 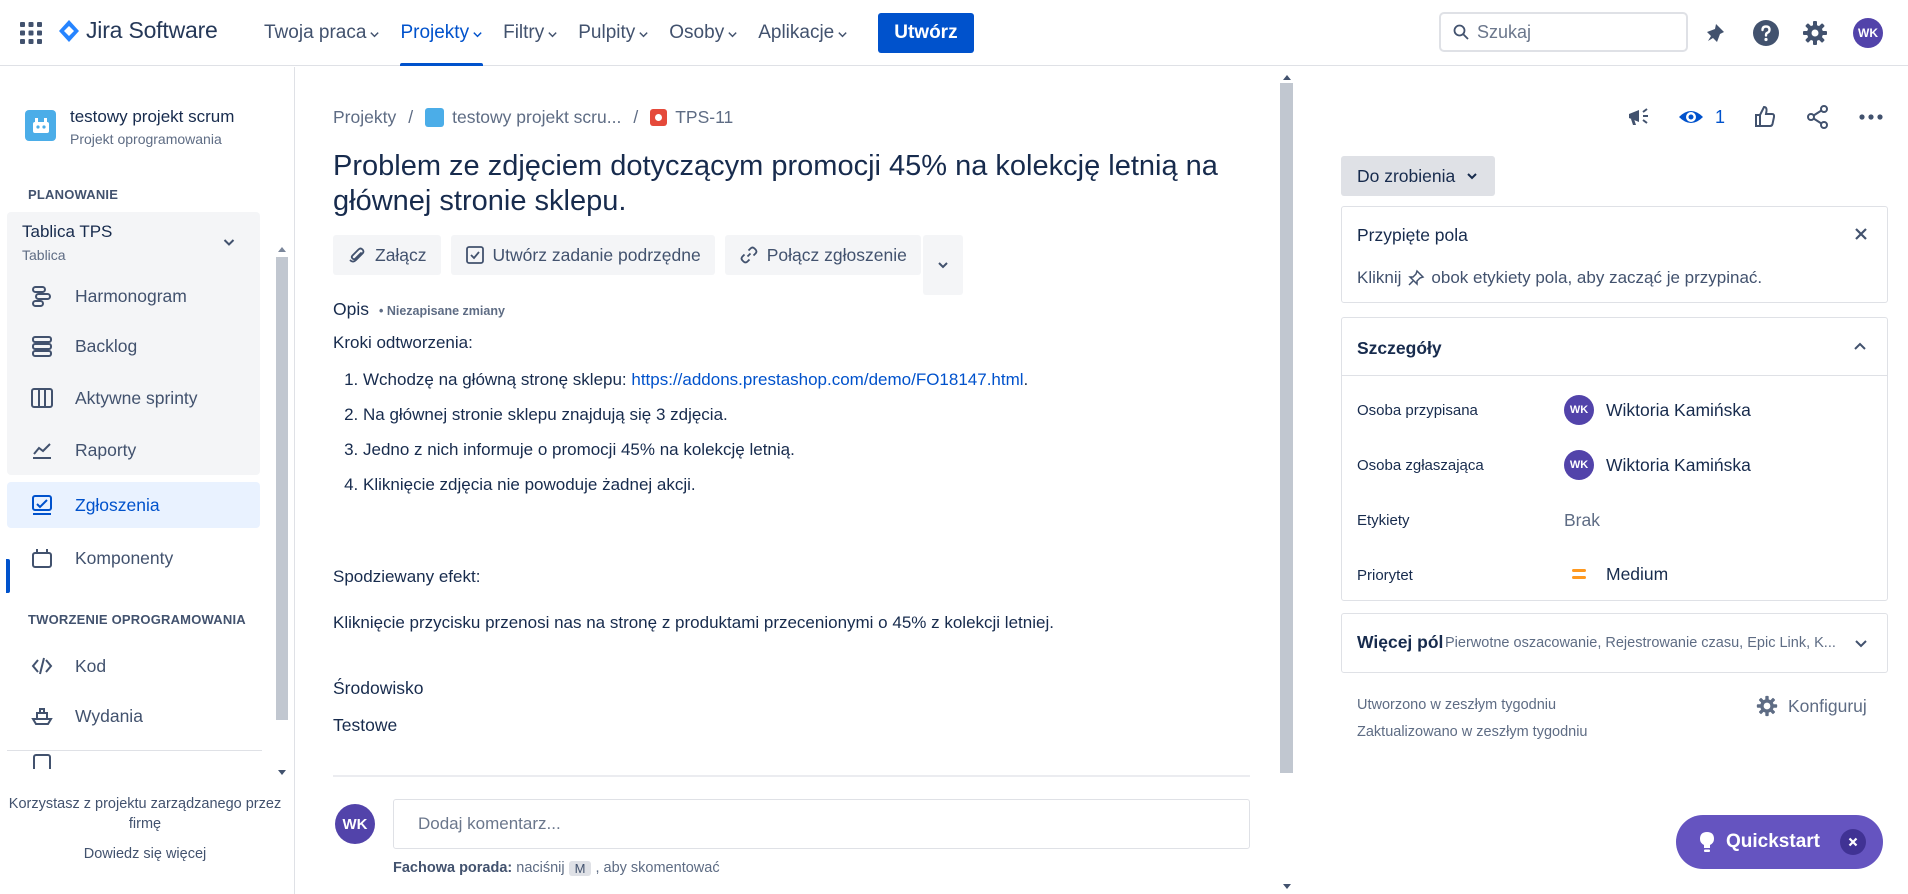 What do you see at coordinates (133, 666) in the screenshot?
I see `sidebar-item-code: Kod` at bounding box center [133, 666].